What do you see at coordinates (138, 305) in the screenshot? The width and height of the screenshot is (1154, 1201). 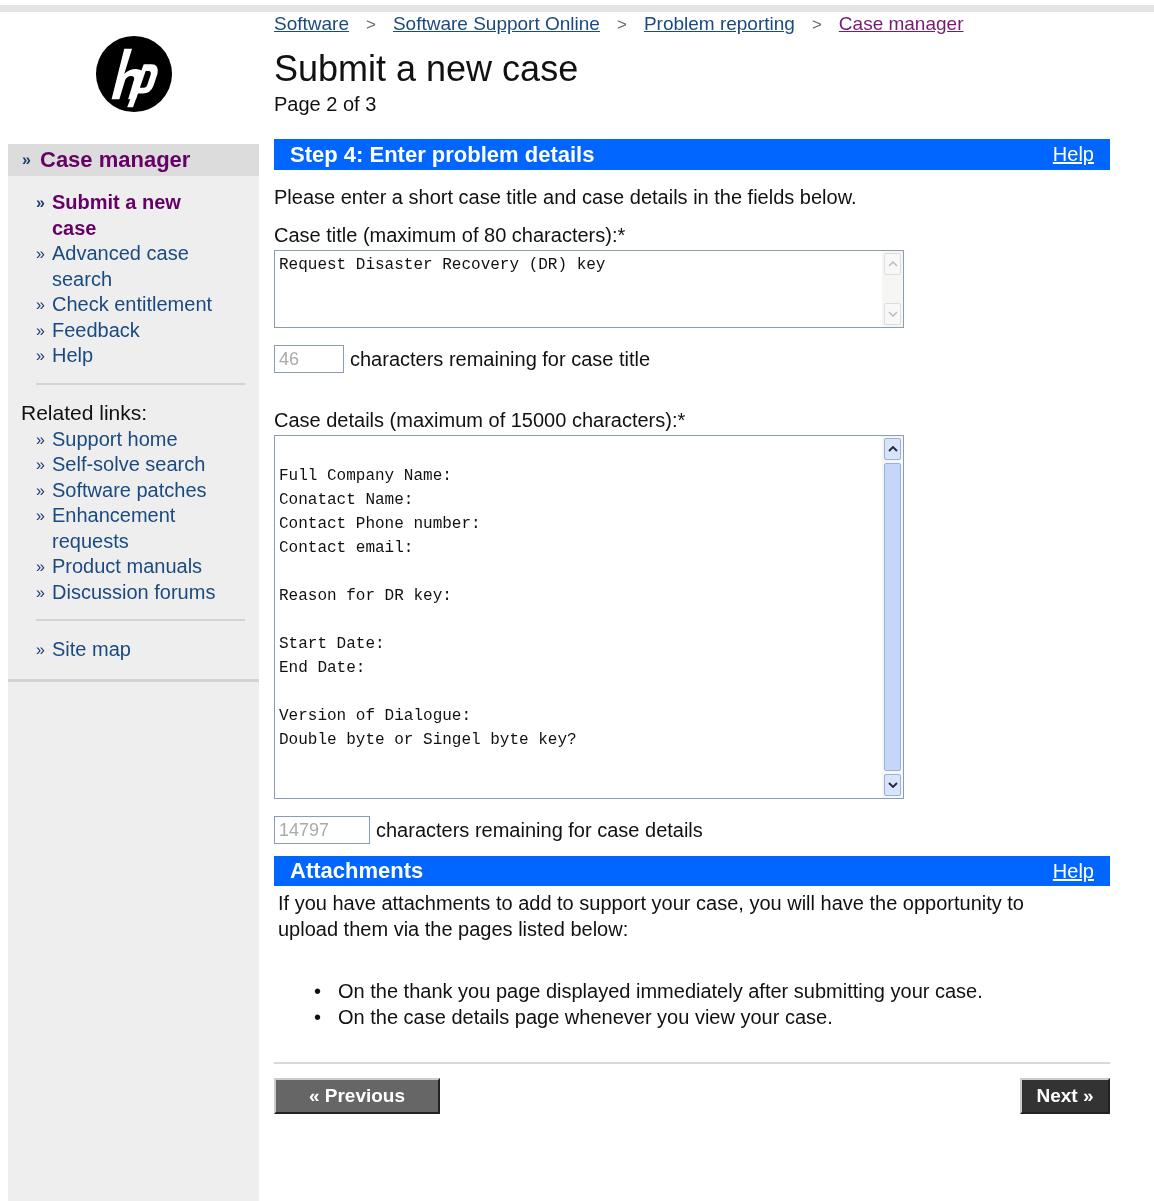 I see `sidebar-link: Check entitlement` at bounding box center [138, 305].